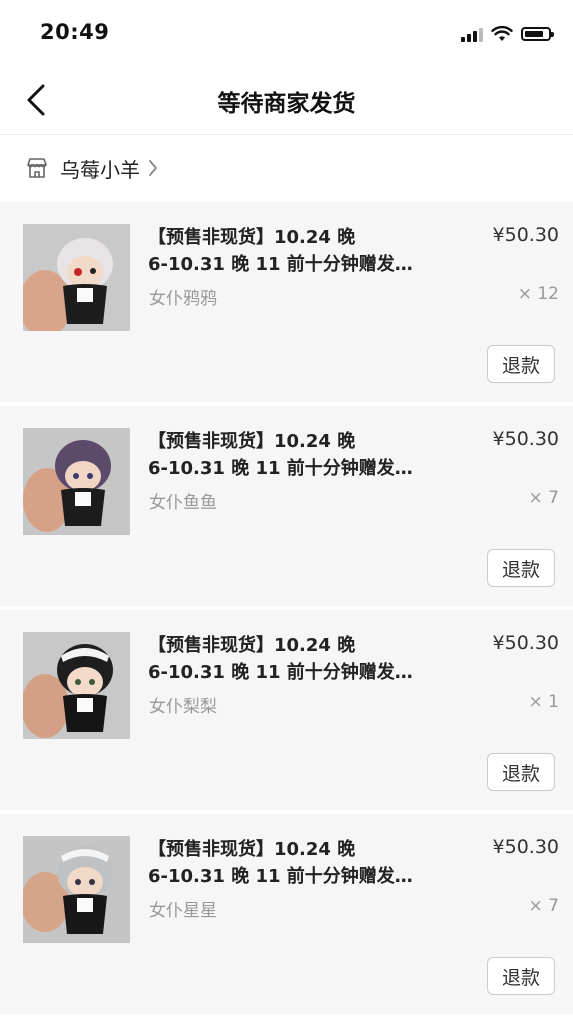 This screenshot has height=1024, width=573. Describe the element at coordinates (286, 104) in the screenshot. I see `page-title: 等待商家发货` at that location.